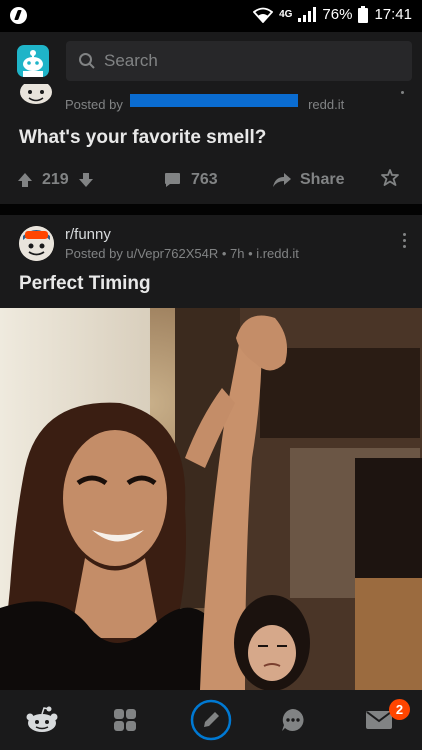  I want to click on upvote-icon, so click(25, 180).